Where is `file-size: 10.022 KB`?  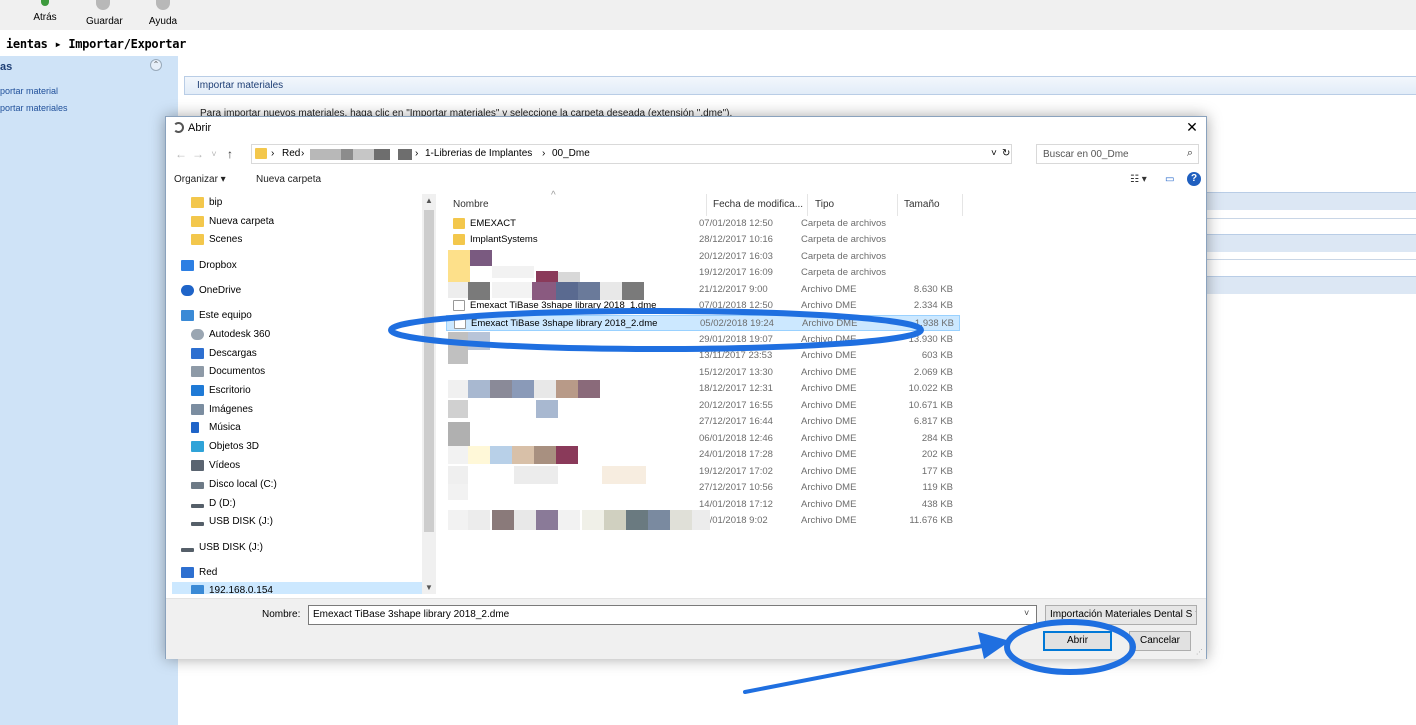
file-size: 10.022 KB is located at coordinates (930, 388).